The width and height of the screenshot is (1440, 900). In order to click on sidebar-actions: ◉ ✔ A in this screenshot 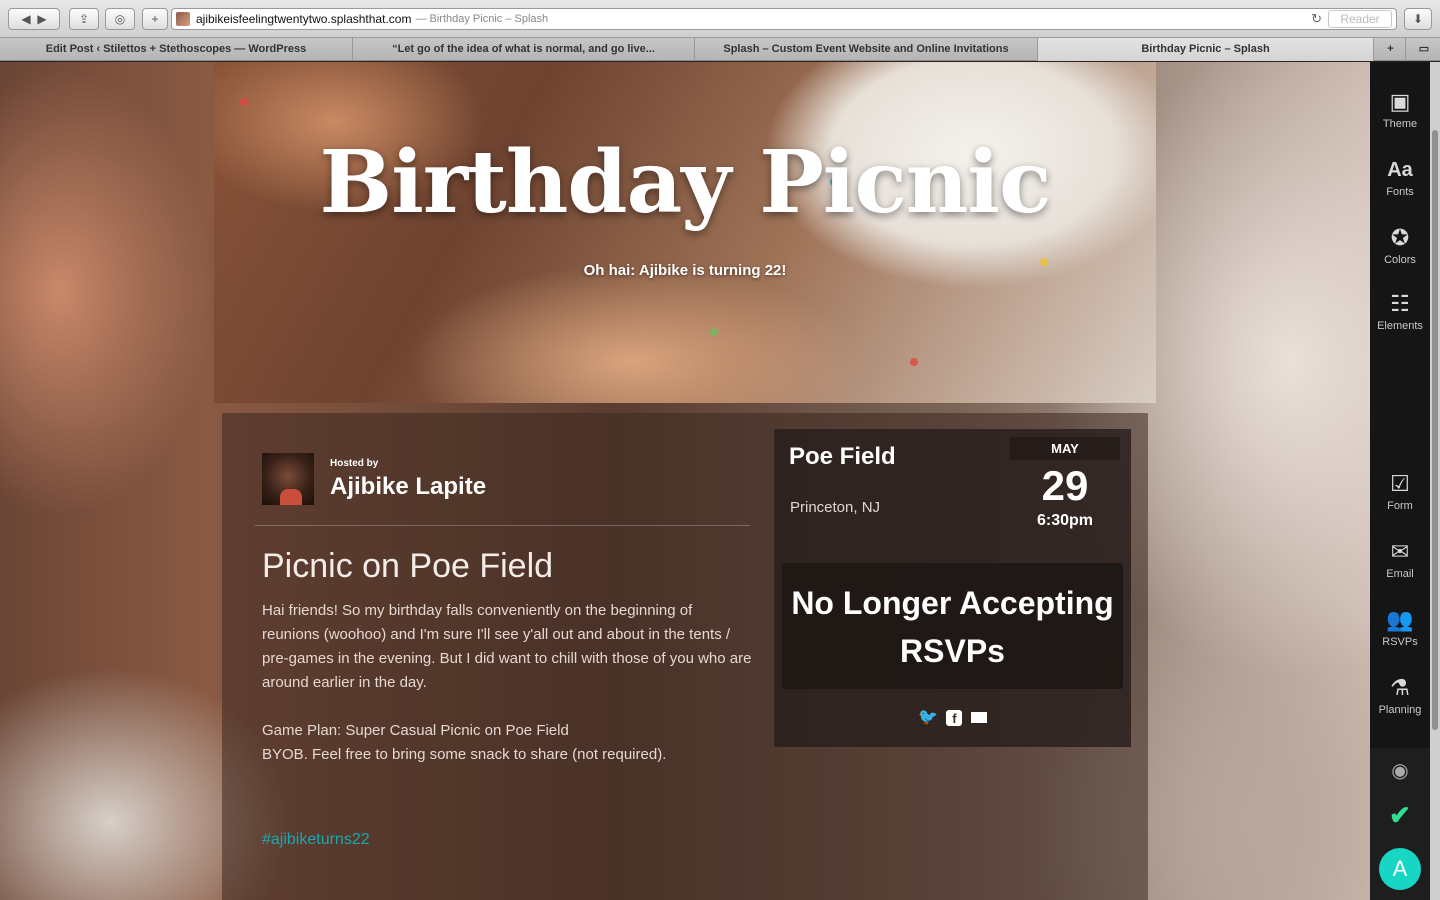, I will do `click(1400, 824)`.